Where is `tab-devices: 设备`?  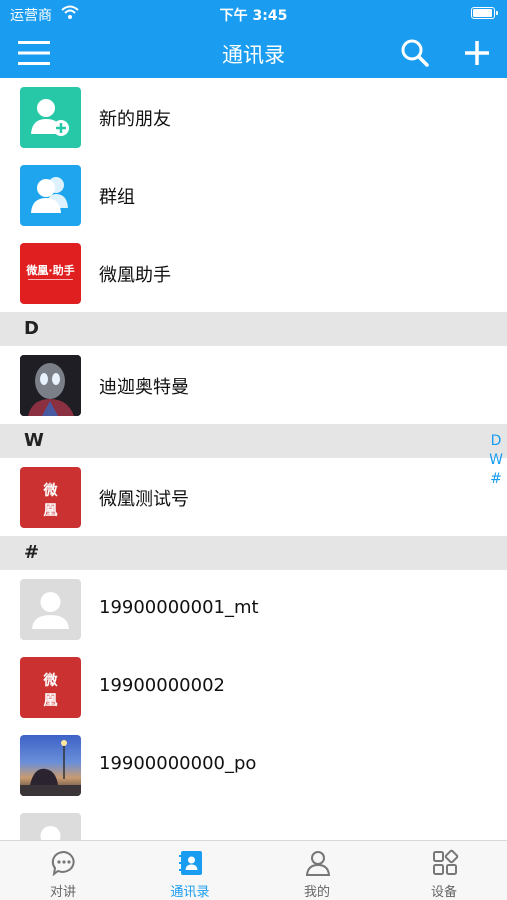
tab-devices: 设备 is located at coordinates (444, 870).